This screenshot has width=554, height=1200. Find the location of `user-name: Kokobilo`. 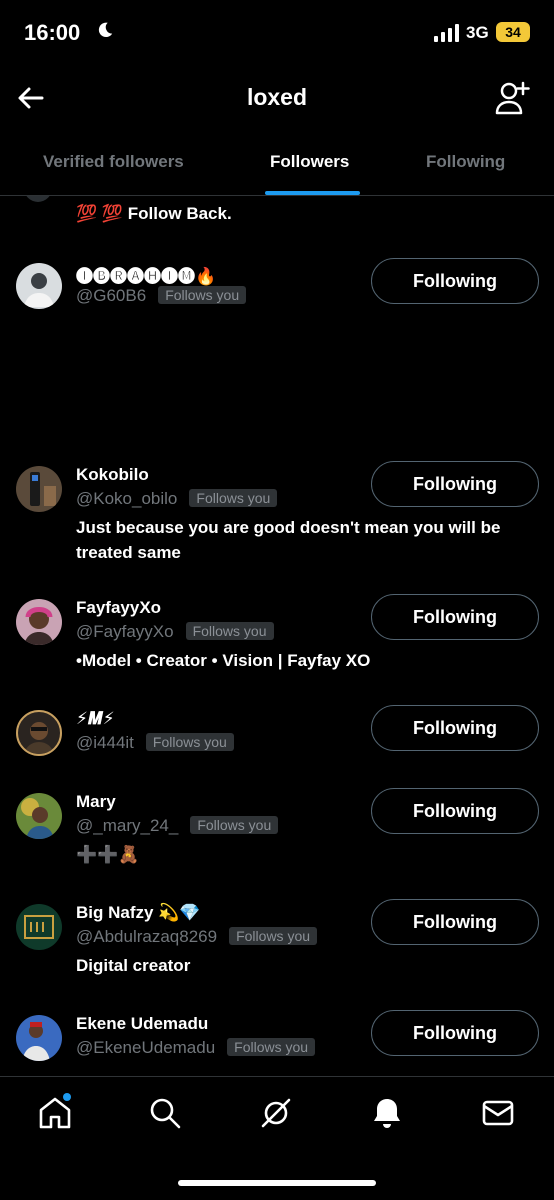

user-name: Kokobilo is located at coordinates (112, 474).